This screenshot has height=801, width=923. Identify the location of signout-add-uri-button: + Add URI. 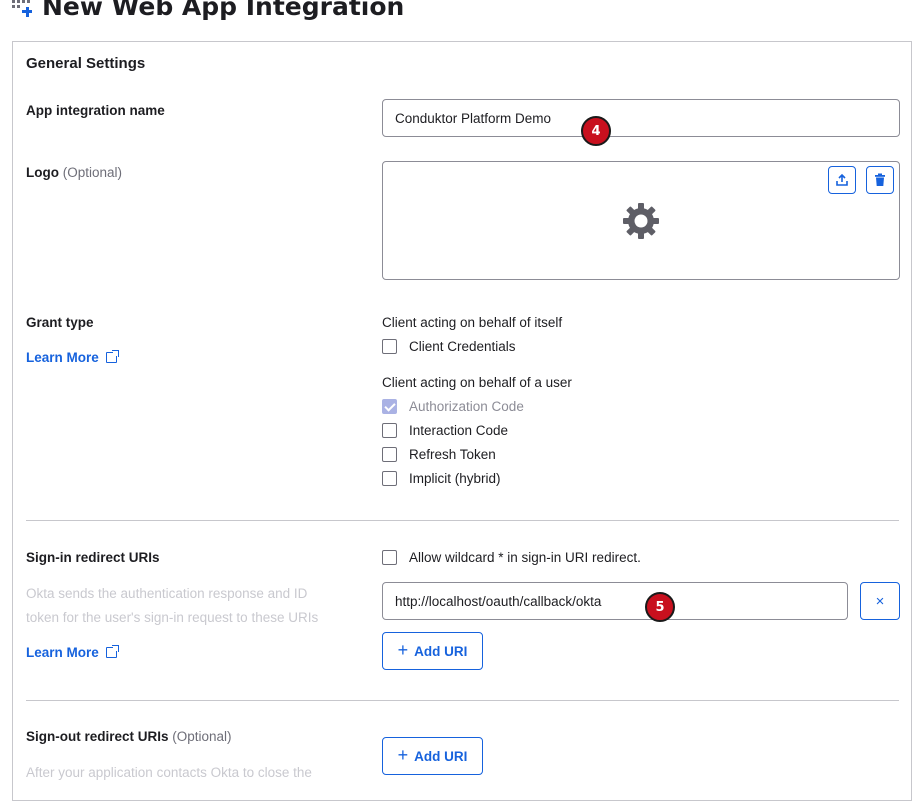
(432, 756).